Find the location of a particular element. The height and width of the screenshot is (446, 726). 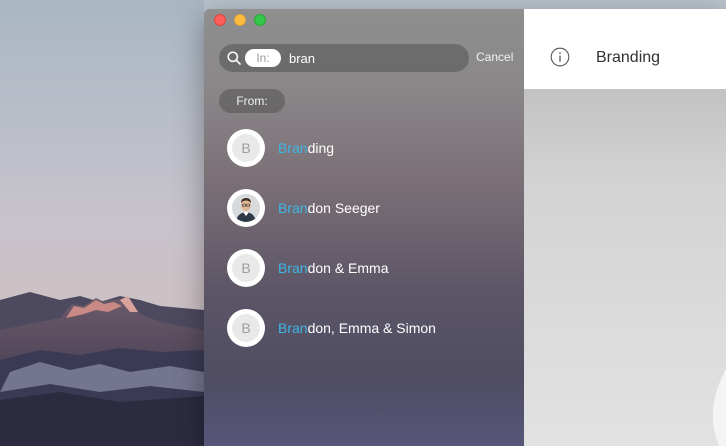

info-icon is located at coordinates (560, 57).